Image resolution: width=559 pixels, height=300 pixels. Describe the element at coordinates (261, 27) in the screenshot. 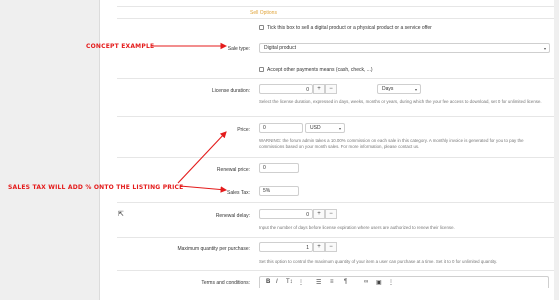

I see `sell-product-checkbox` at that location.